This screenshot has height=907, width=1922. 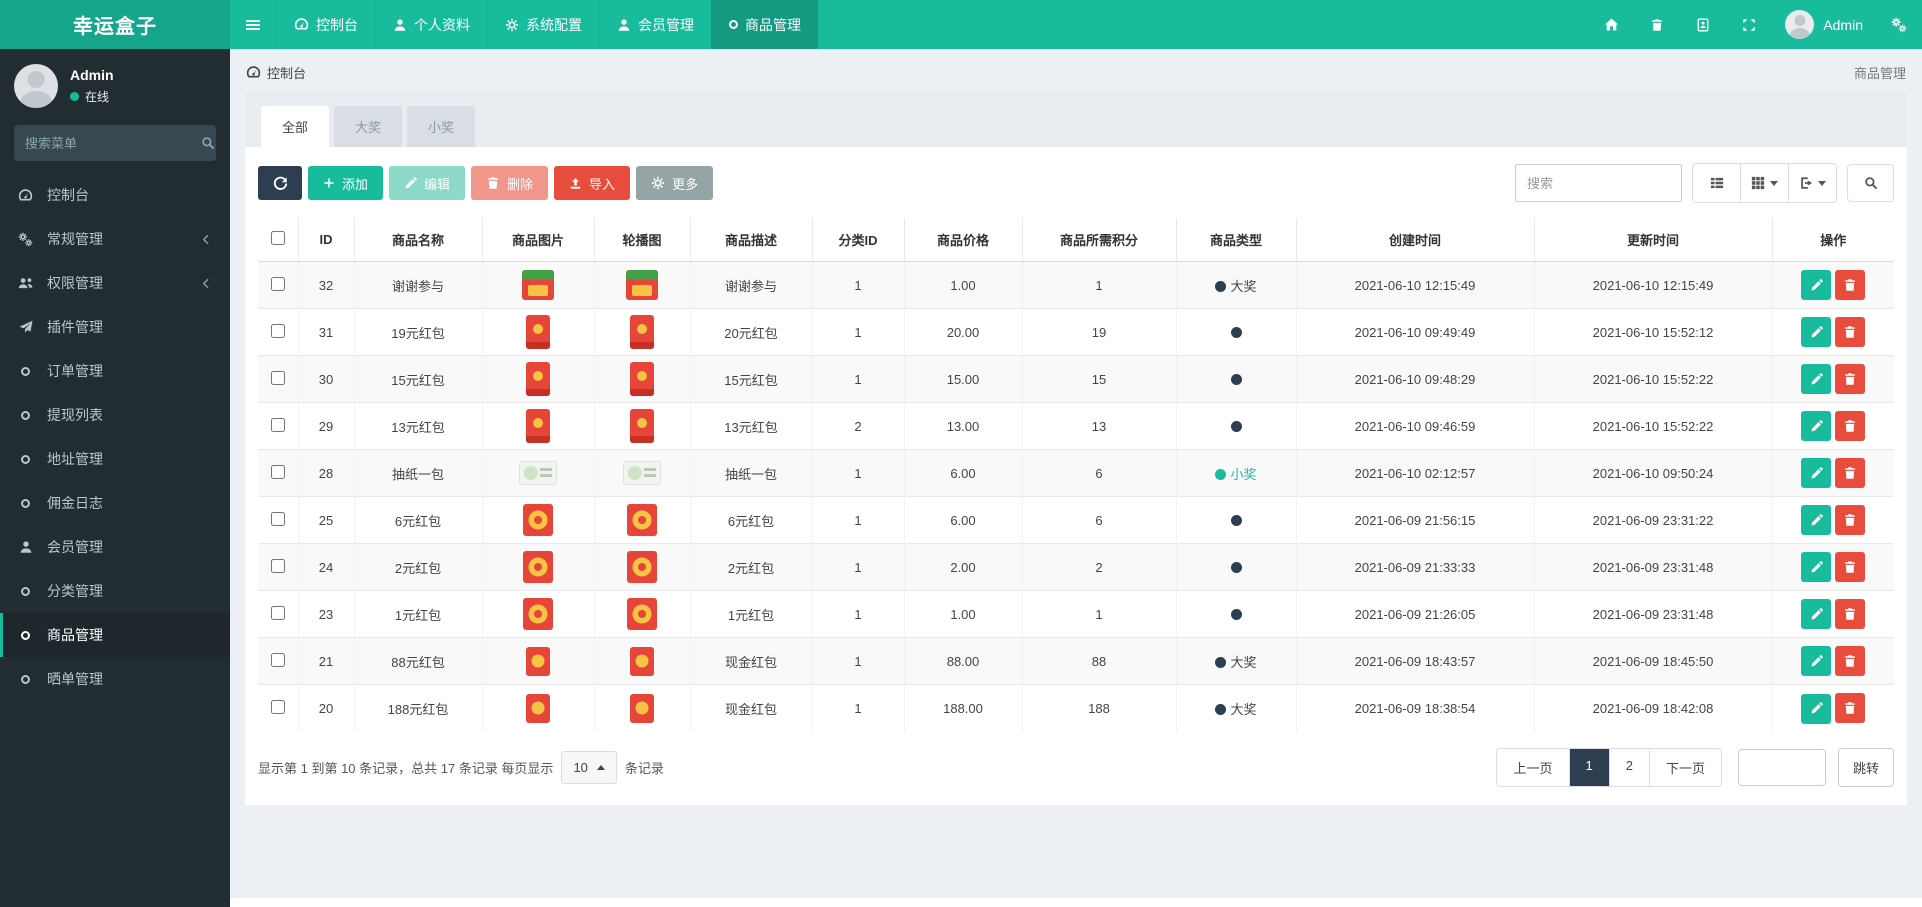 I want to click on sidebar-item: 佣金日志, so click(x=115, y=503).